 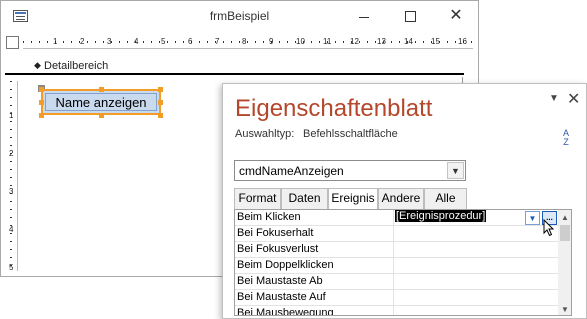 I want to click on property-name: Beim Doppelklicken, so click(x=285, y=265).